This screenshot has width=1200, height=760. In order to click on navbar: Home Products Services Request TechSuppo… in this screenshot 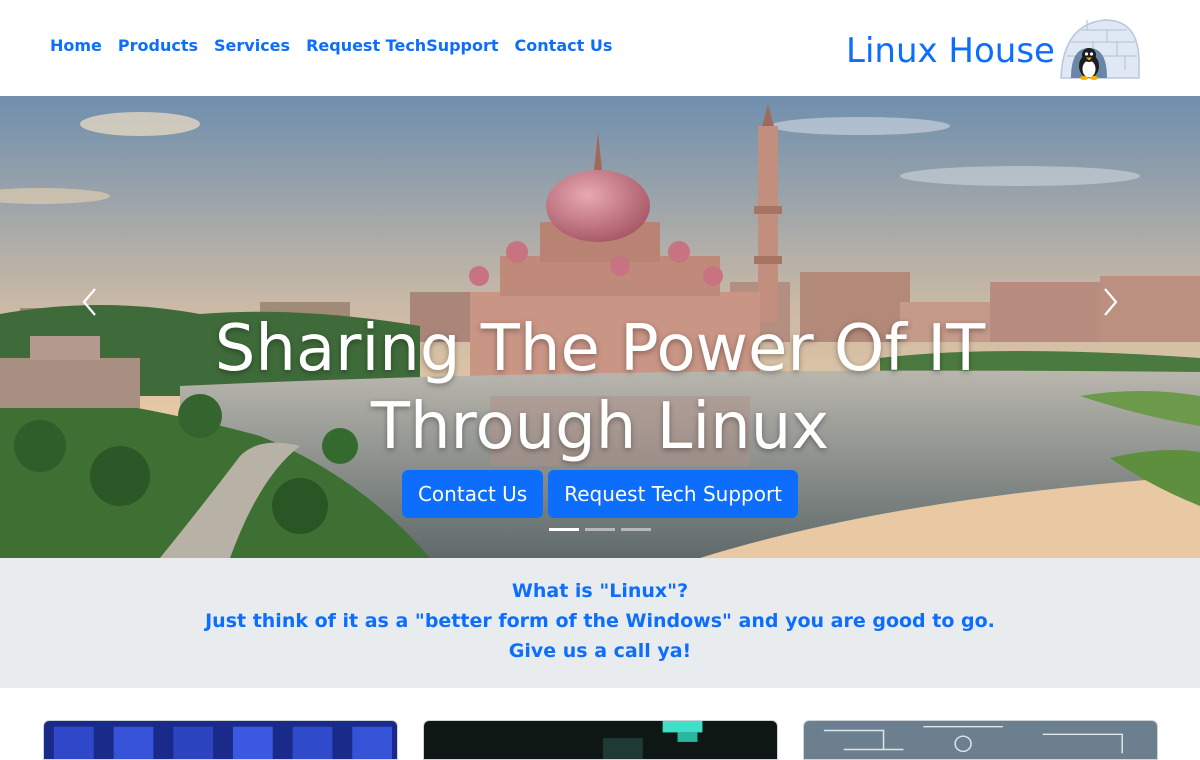, I will do `click(600, 48)`.